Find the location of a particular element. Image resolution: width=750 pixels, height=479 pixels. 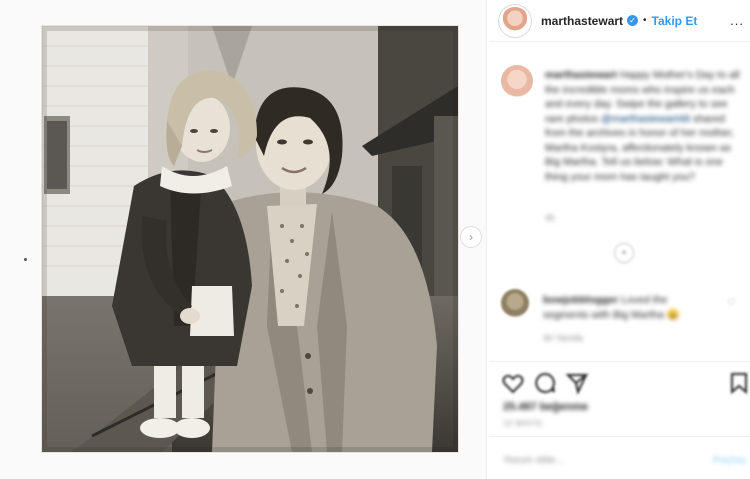

caption-timestamp: 4h is located at coordinates (550, 218).